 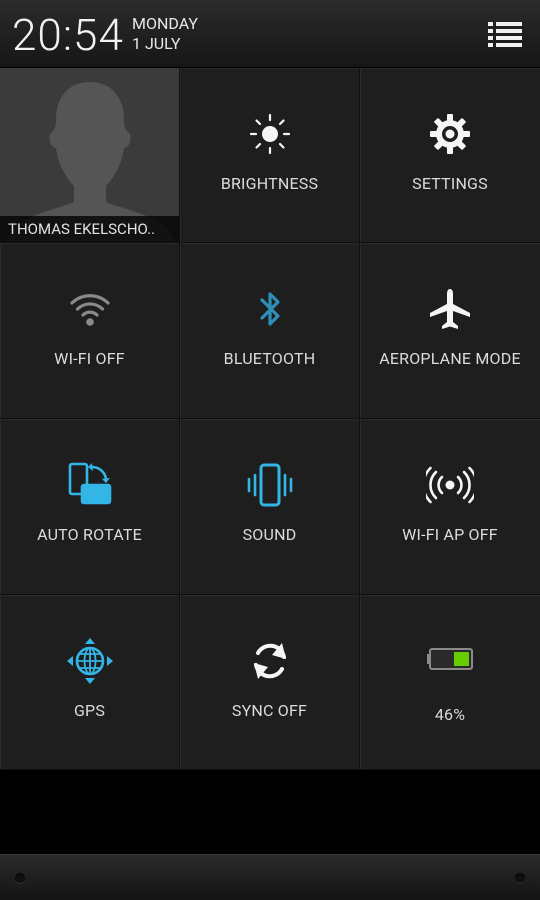 I want to click on brightness-icon, so click(x=269, y=134).